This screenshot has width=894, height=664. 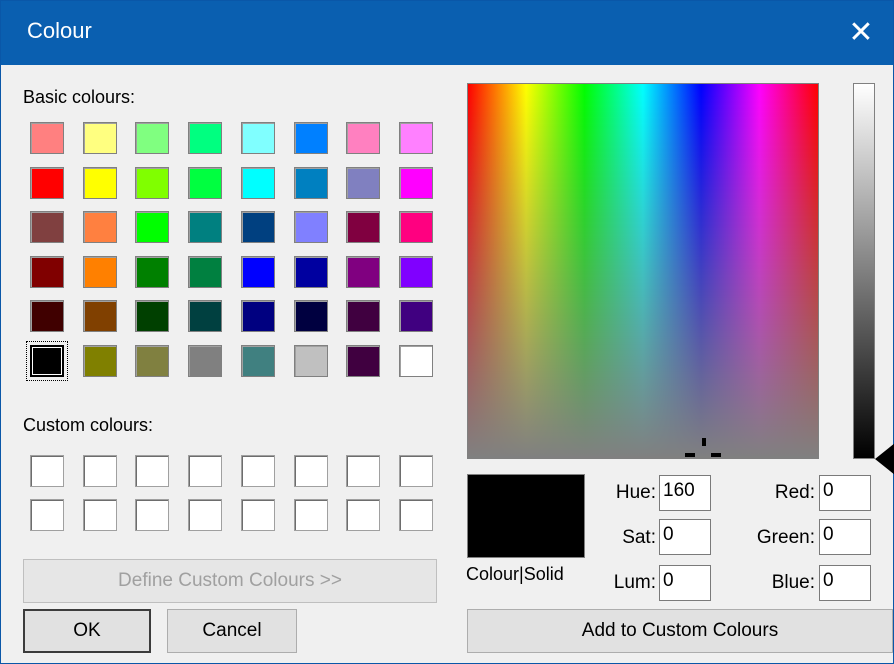 I want to click on basic-colours-label: Basic colours:, so click(x=79, y=97).